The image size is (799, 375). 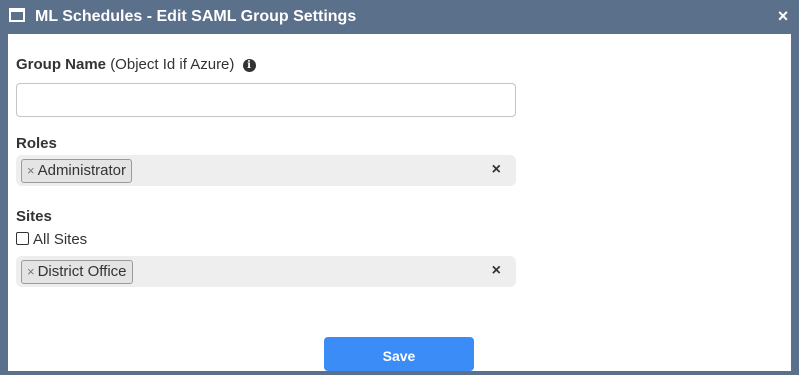 What do you see at coordinates (496, 271) in the screenshot?
I see `sites-clear-icon: ×` at bounding box center [496, 271].